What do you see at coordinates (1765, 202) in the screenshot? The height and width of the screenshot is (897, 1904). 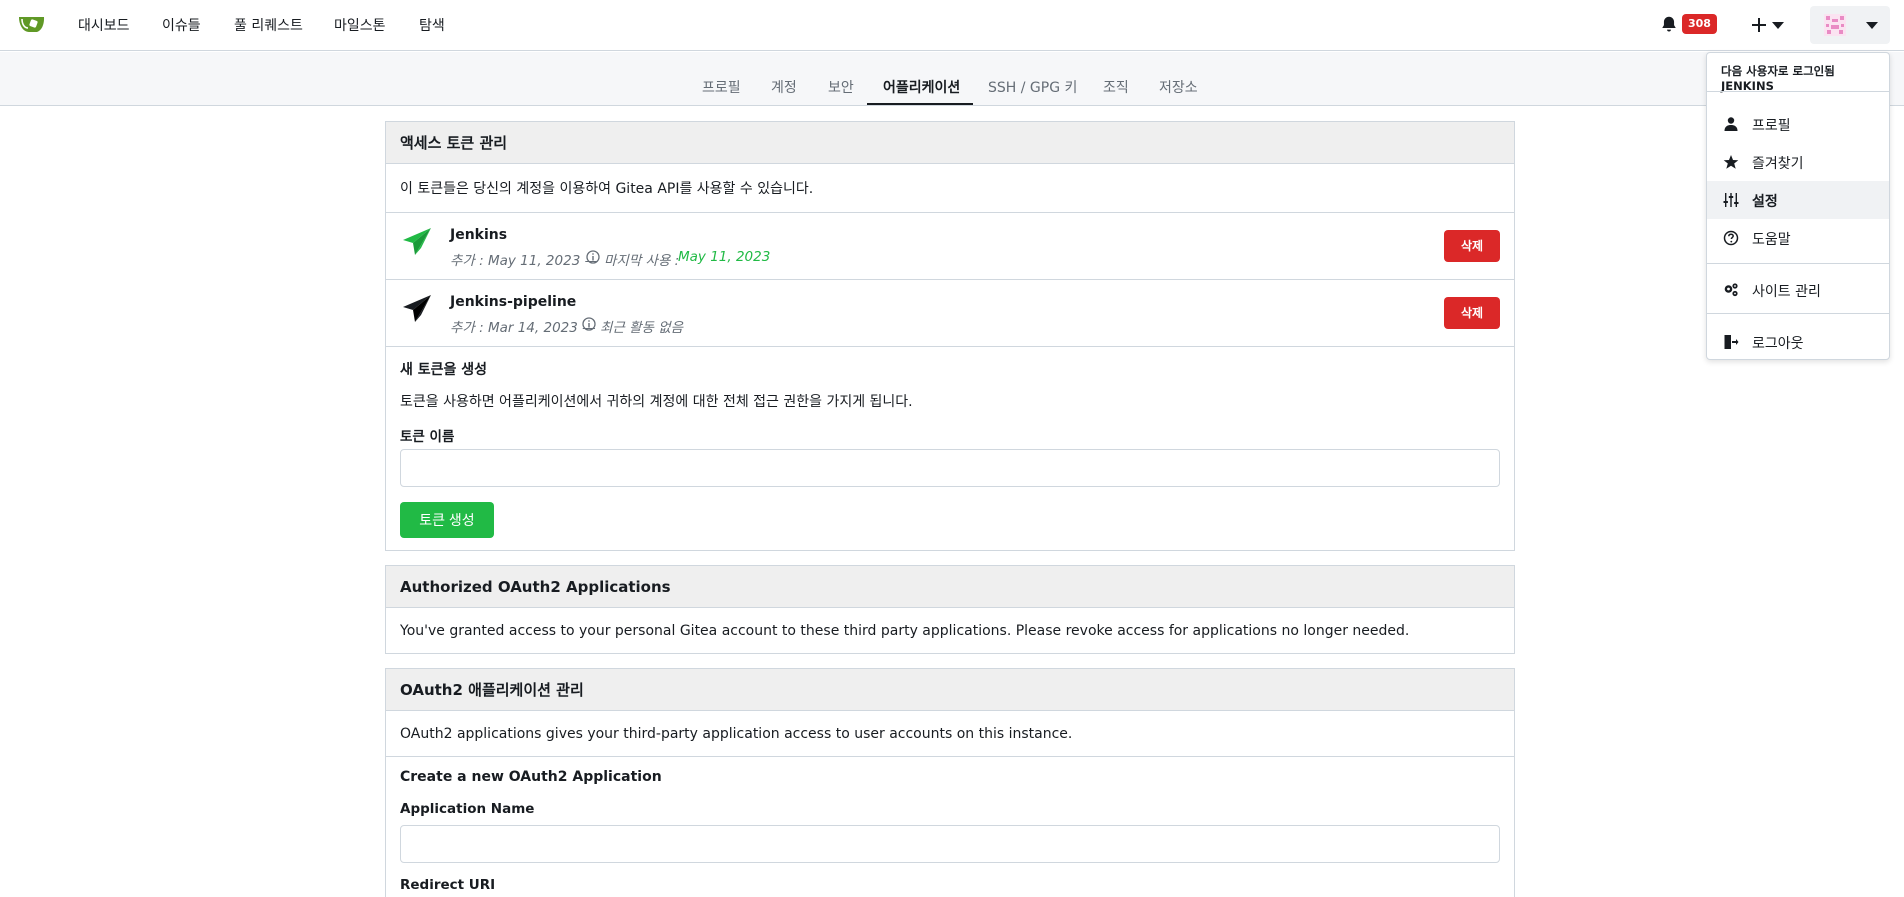 I see `menu-item-label: 설정` at bounding box center [1765, 202].